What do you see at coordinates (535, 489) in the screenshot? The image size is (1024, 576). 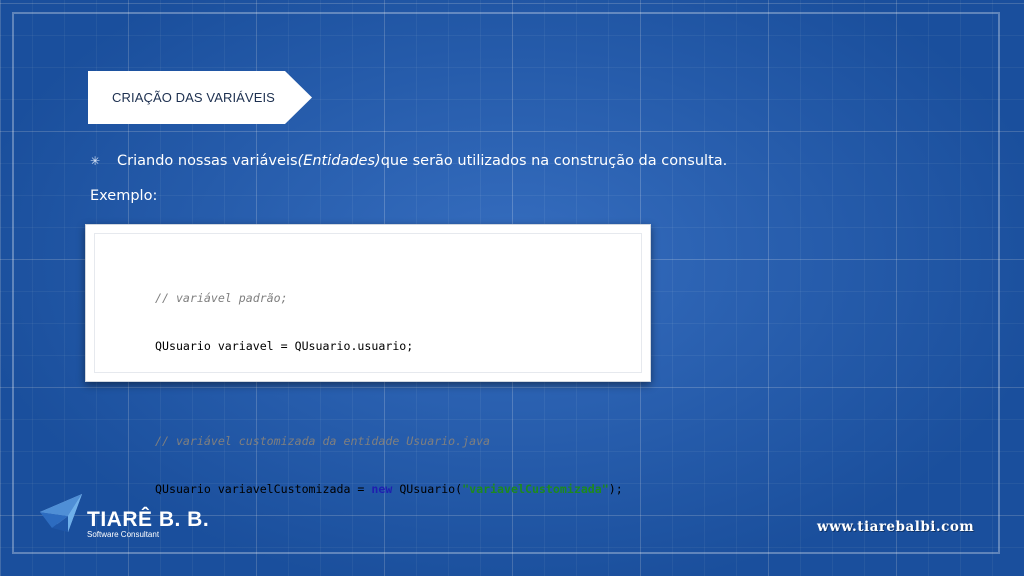 I see `code-string-literal: "variavelCustomizada"` at bounding box center [535, 489].